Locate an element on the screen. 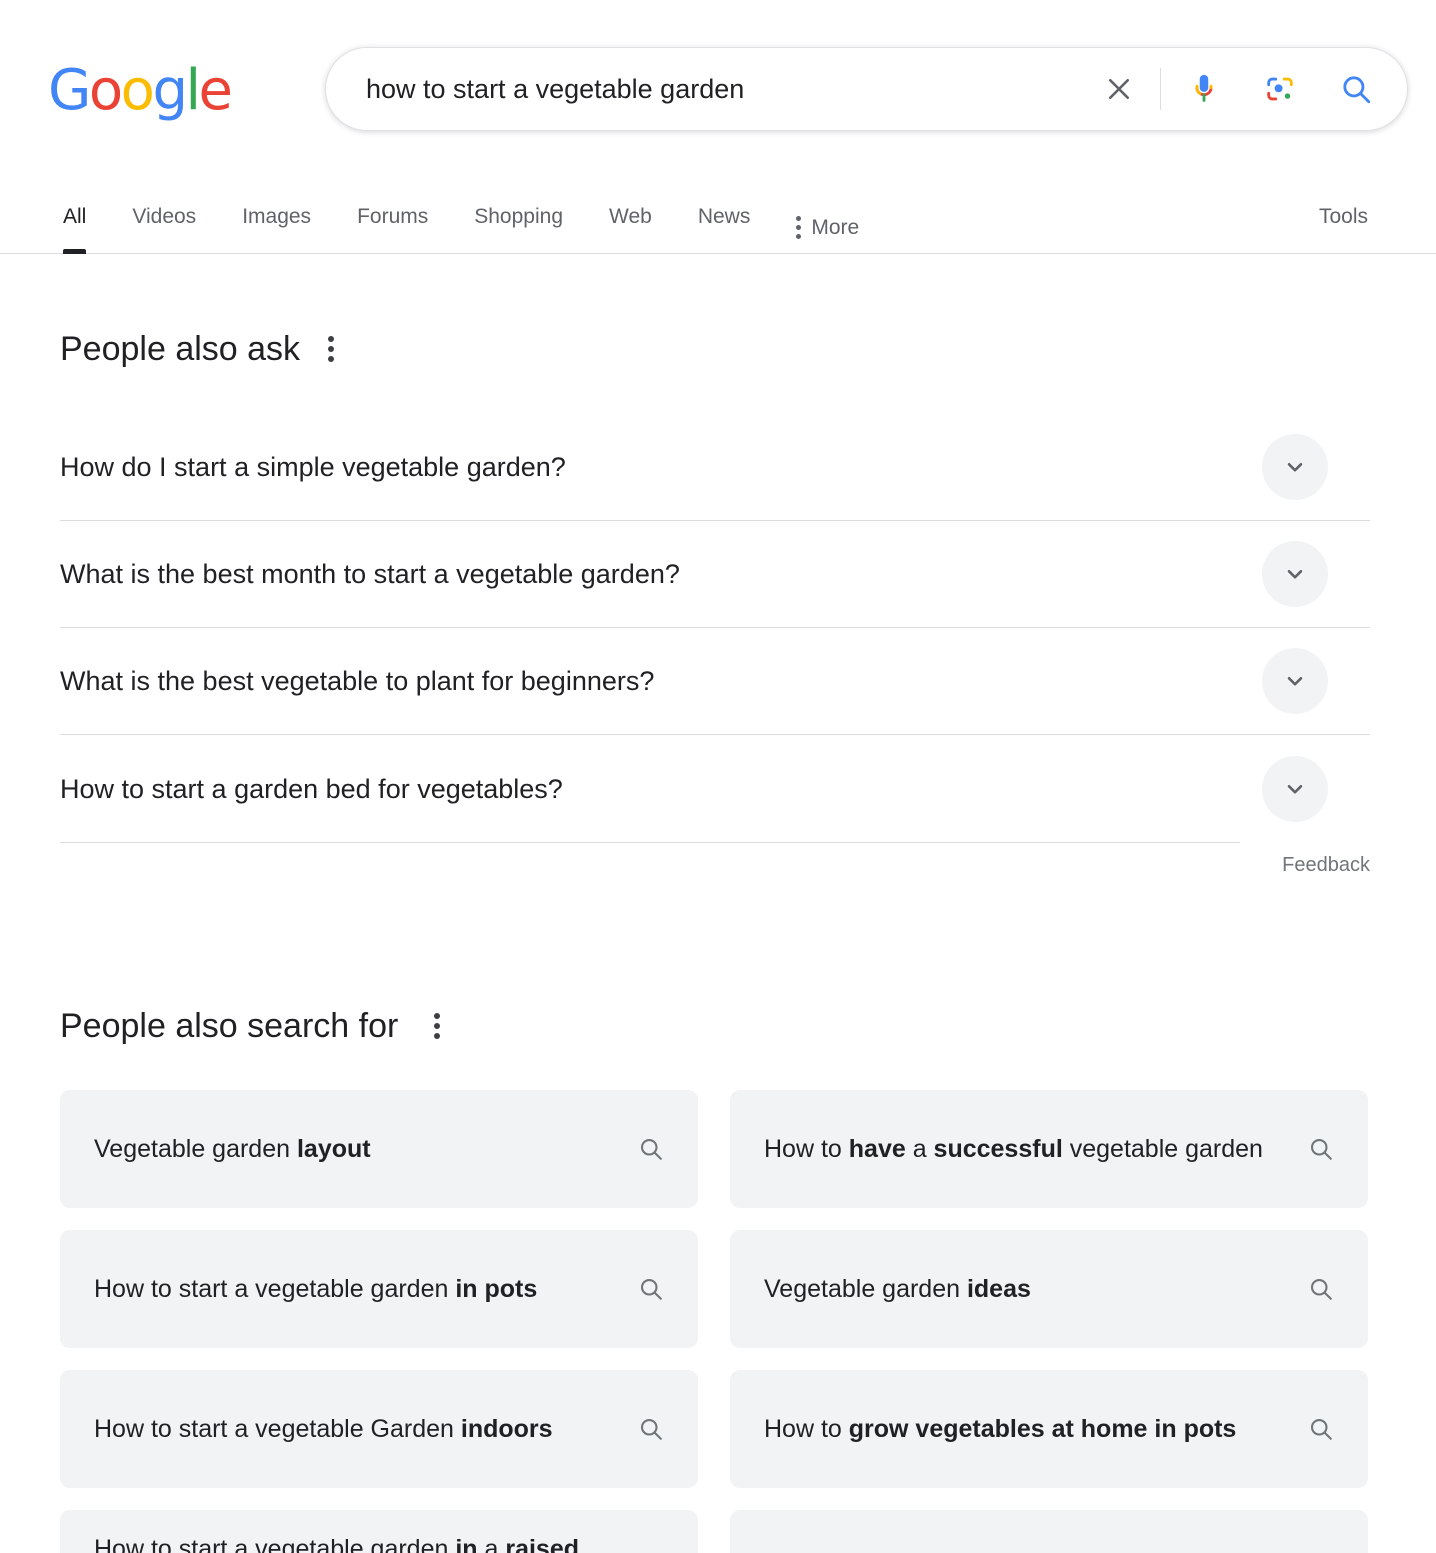 Image resolution: width=1436 pixels, height=1553 pixels. search-input is located at coordinates (731, 89).